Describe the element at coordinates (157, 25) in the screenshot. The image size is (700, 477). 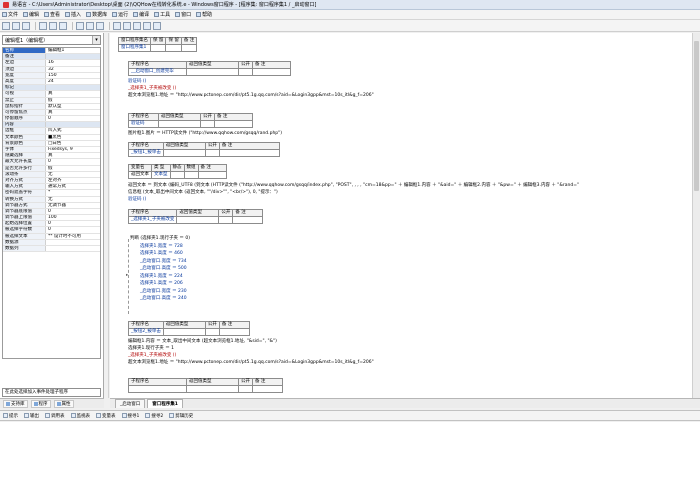
I see `breakpoint-icon` at that location.